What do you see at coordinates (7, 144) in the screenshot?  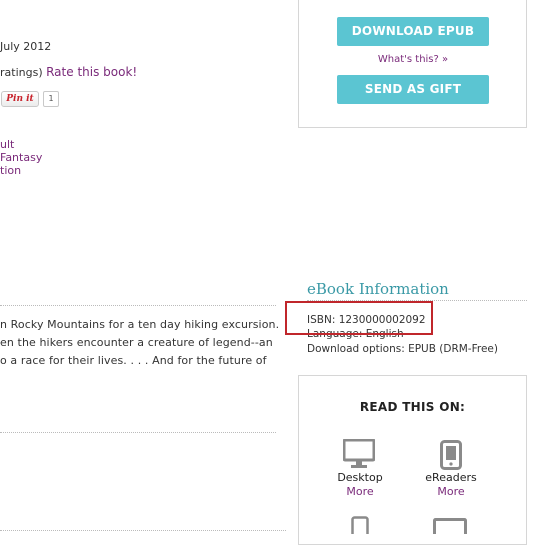 I see `category-link: ult` at bounding box center [7, 144].